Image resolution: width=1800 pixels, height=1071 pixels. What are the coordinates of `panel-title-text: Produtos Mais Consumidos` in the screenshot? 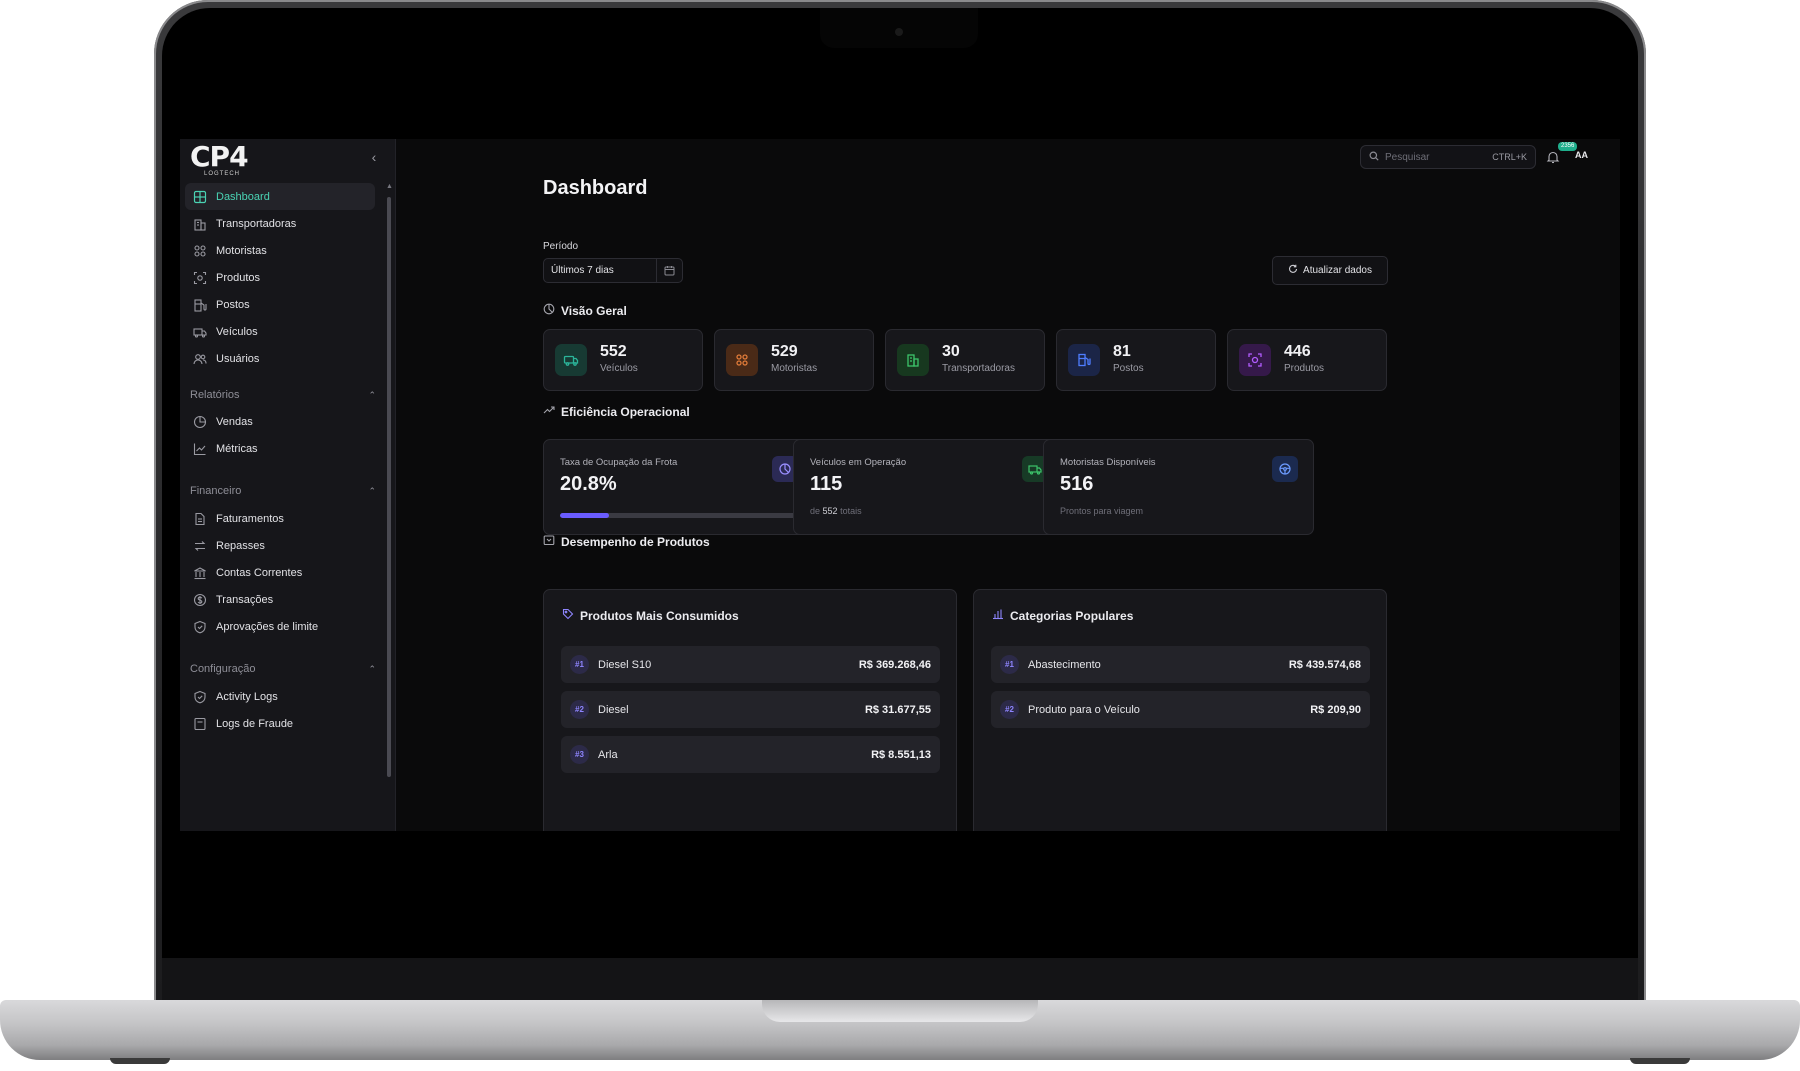 It's located at (659, 615).